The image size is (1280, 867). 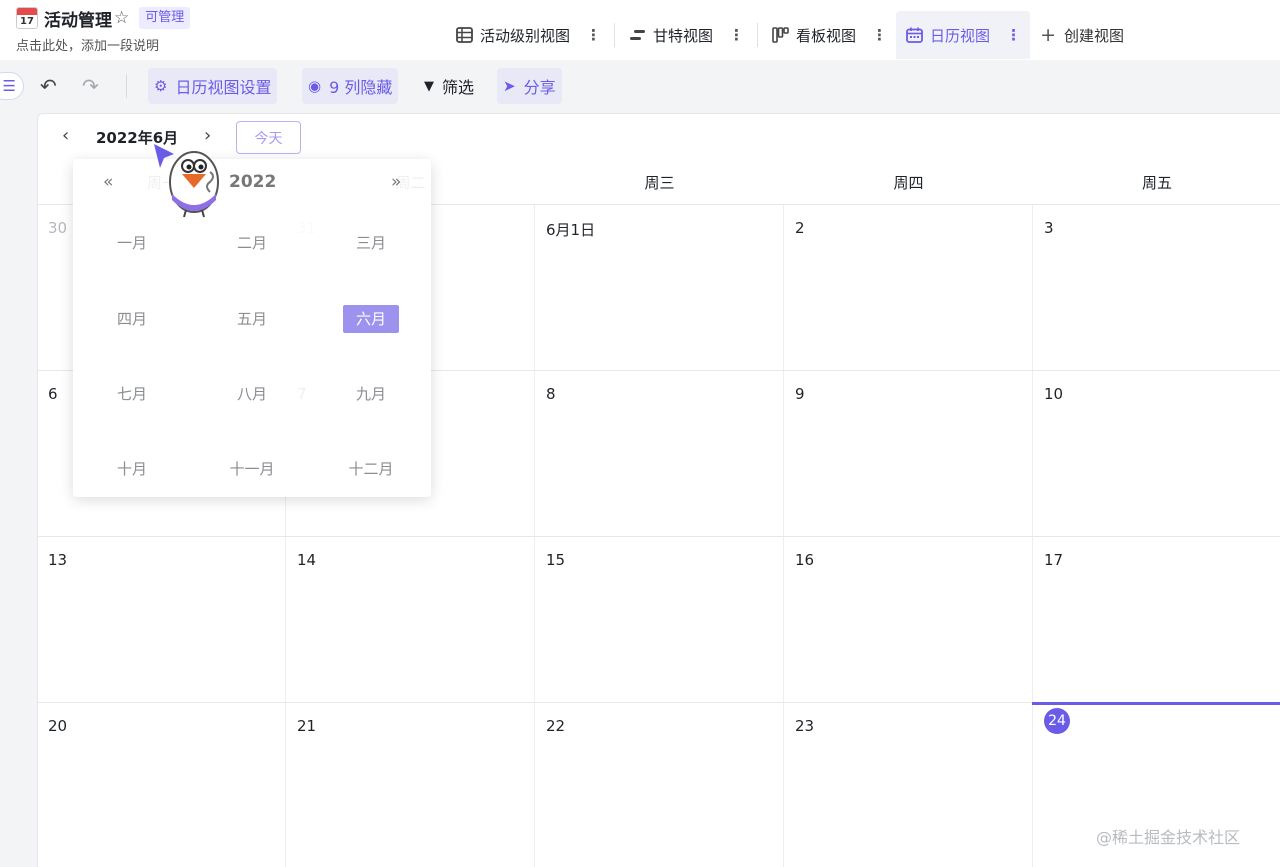 What do you see at coordinates (539, 87) in the screenshot?
I see `share-label: 分享` at bounding box center [539, 87].